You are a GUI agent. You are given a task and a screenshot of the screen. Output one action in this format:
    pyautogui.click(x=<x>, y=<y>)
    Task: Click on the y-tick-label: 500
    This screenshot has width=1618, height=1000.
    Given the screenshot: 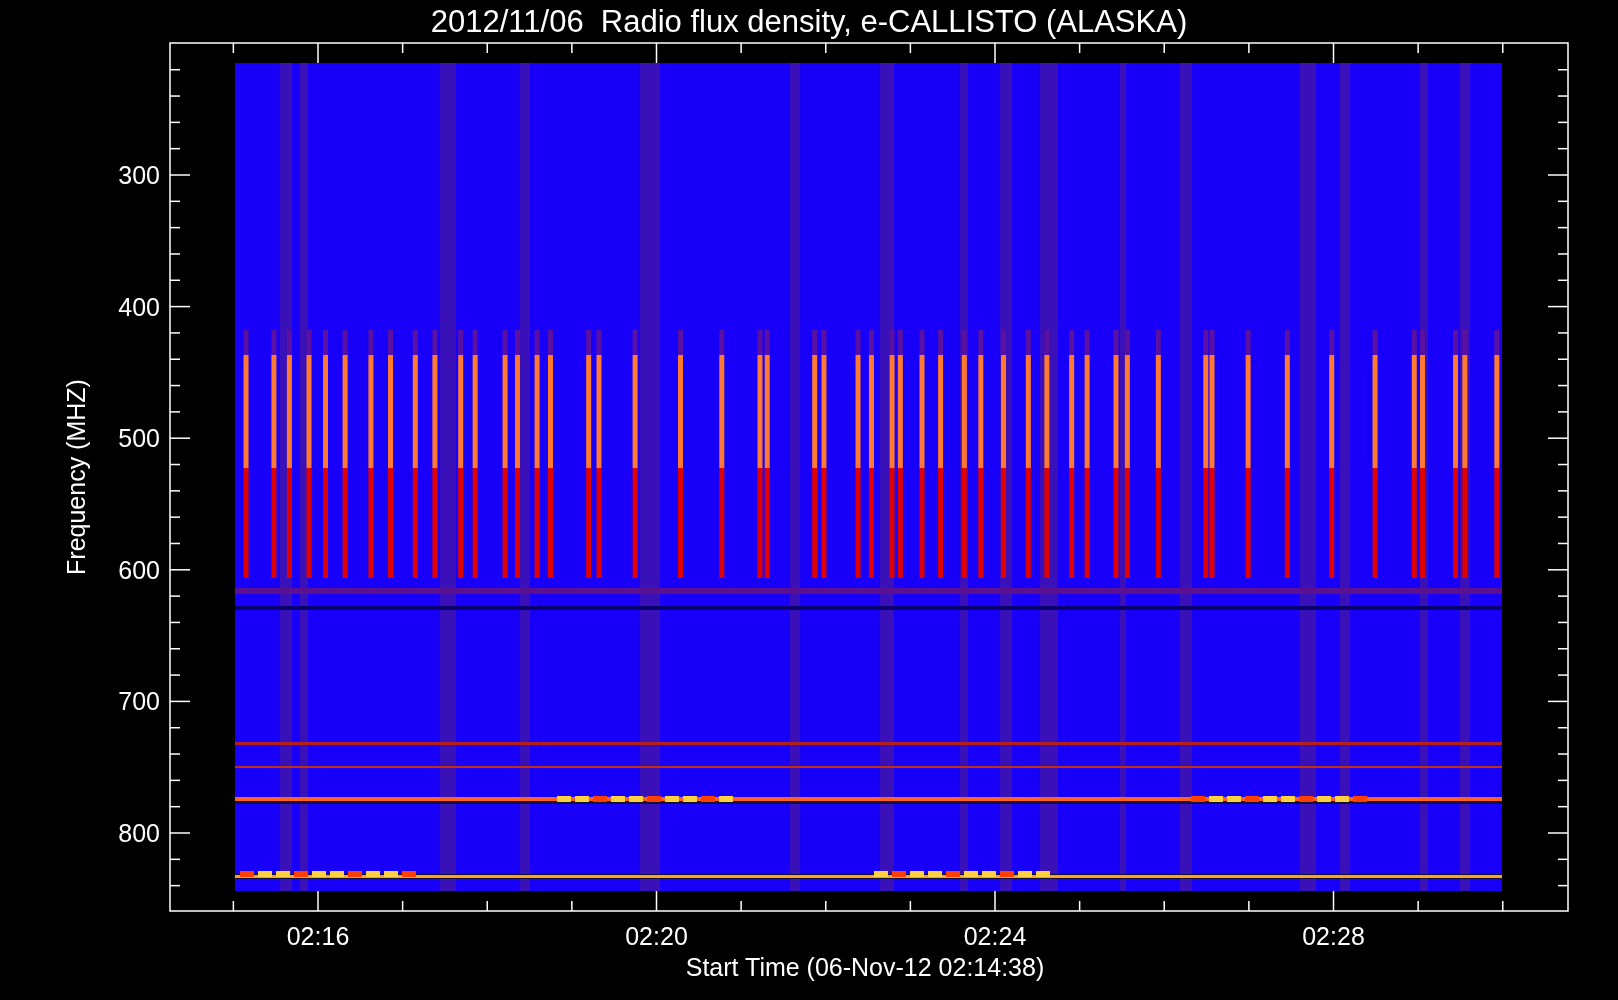 What is the action you would take?
    pyautogui.click(x=139, y=438)
    